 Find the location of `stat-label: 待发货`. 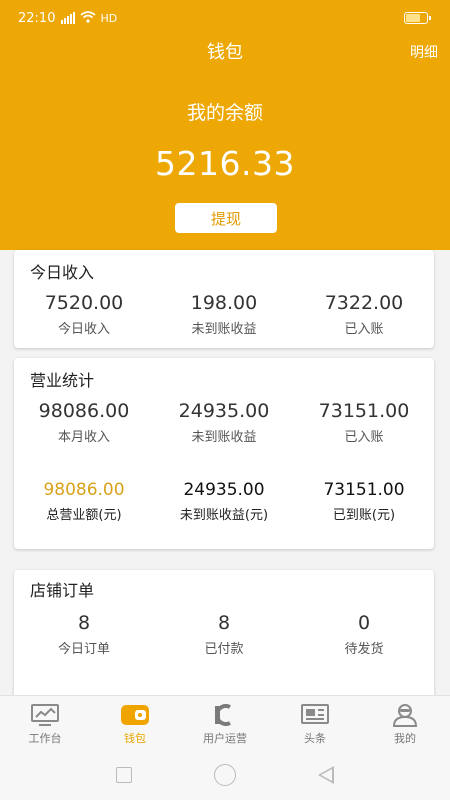

stat-label: 待发货 is located at coordinates (364, 649).